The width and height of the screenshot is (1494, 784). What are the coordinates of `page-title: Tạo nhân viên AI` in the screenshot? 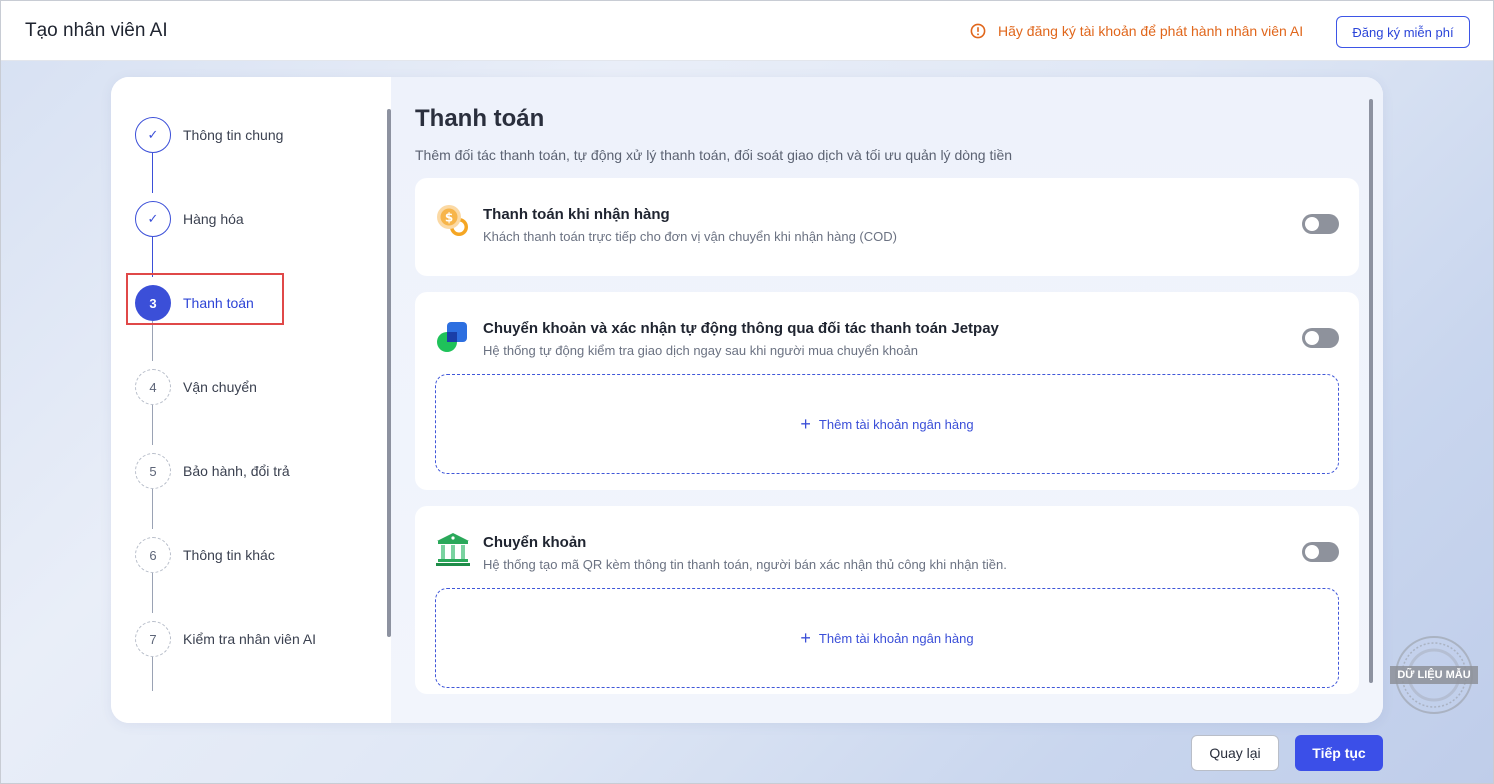 It's located at (96, 30).